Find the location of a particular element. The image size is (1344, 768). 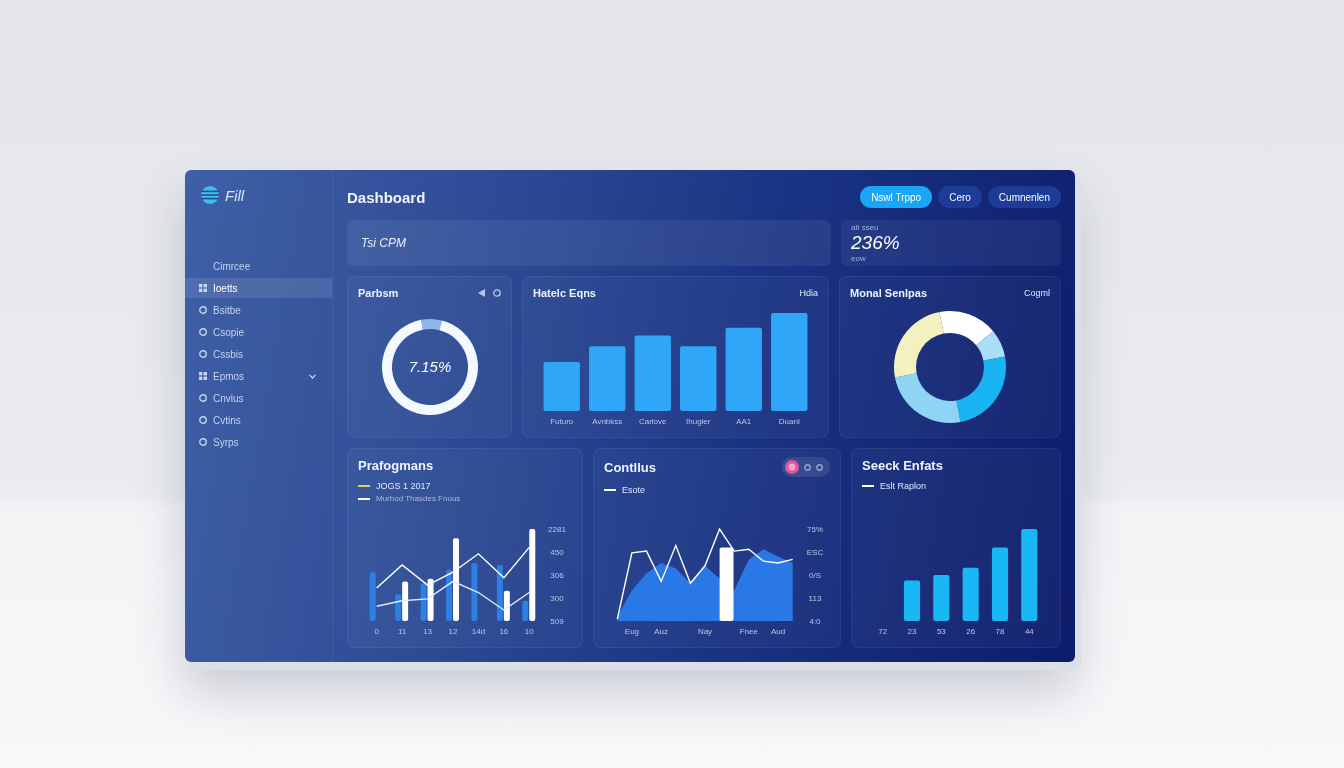

card-title: Monal Senlpas is located at coordinates (889, 293).